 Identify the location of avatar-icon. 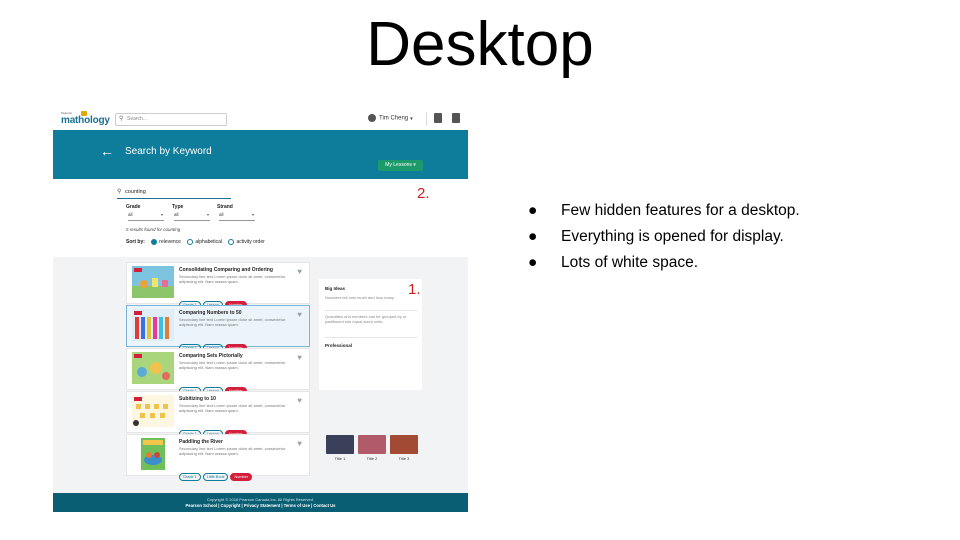
(372, 118).